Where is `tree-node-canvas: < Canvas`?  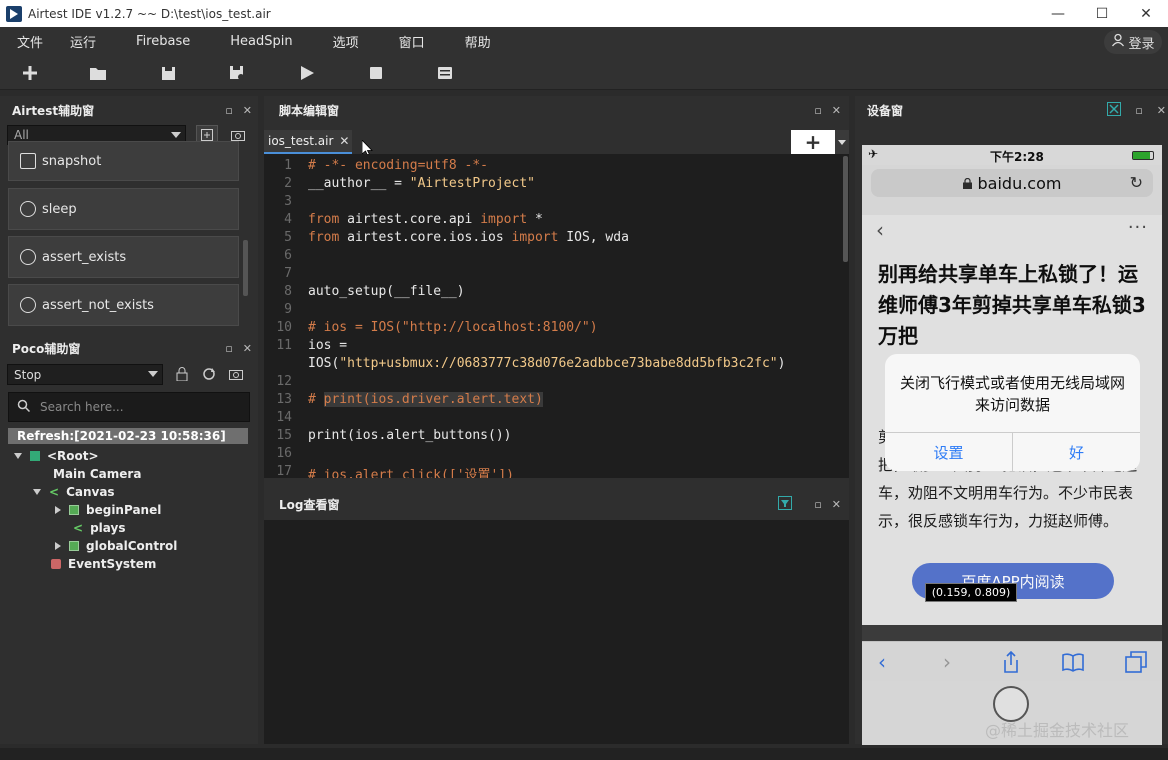 tree-node-canvas: < Canvas is located at coordinates (74, 492).